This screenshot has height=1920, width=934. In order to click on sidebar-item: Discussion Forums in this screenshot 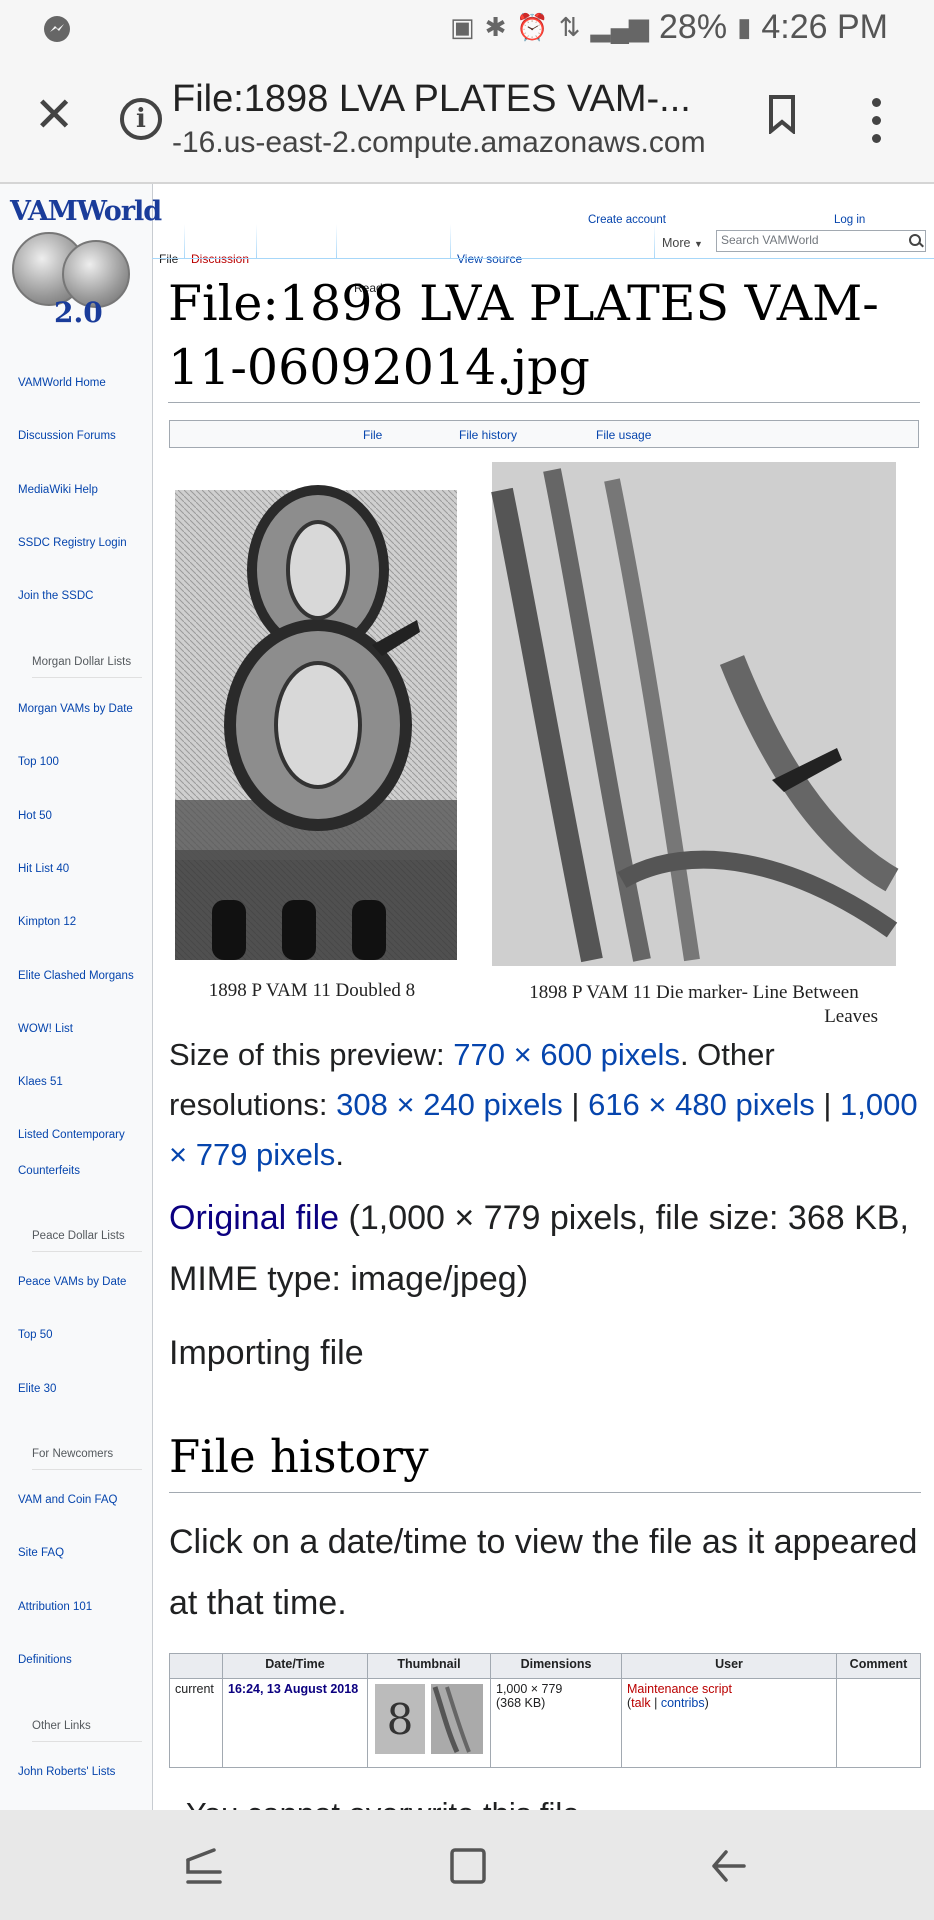, I will do `click(67, 436)`.